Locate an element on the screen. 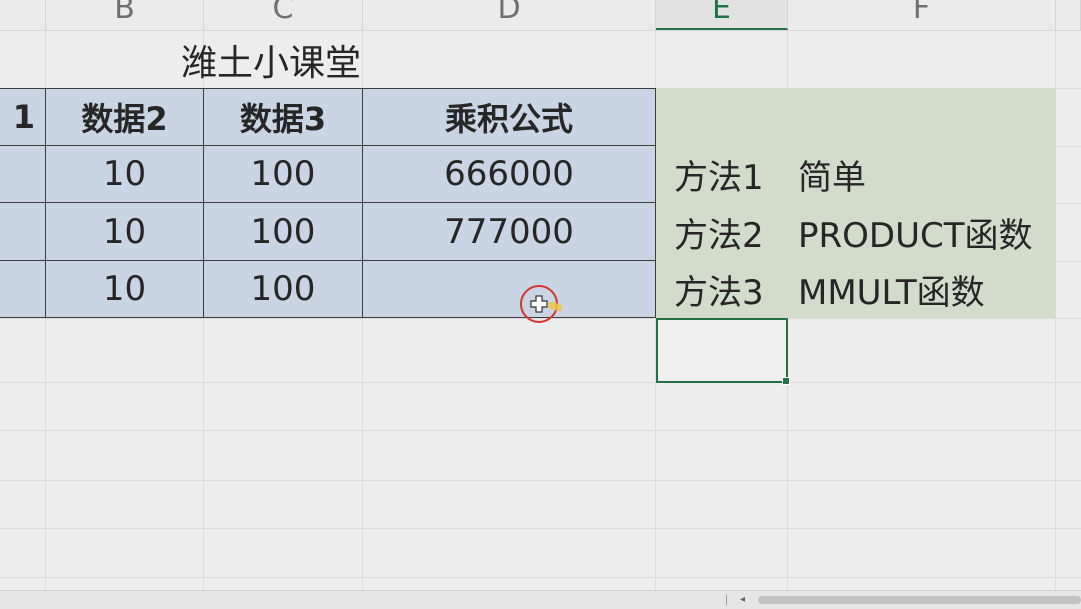 Image resolution: width=1081 pixels, height=609 pixels. fill-handle is located at coordinates (786, 381).